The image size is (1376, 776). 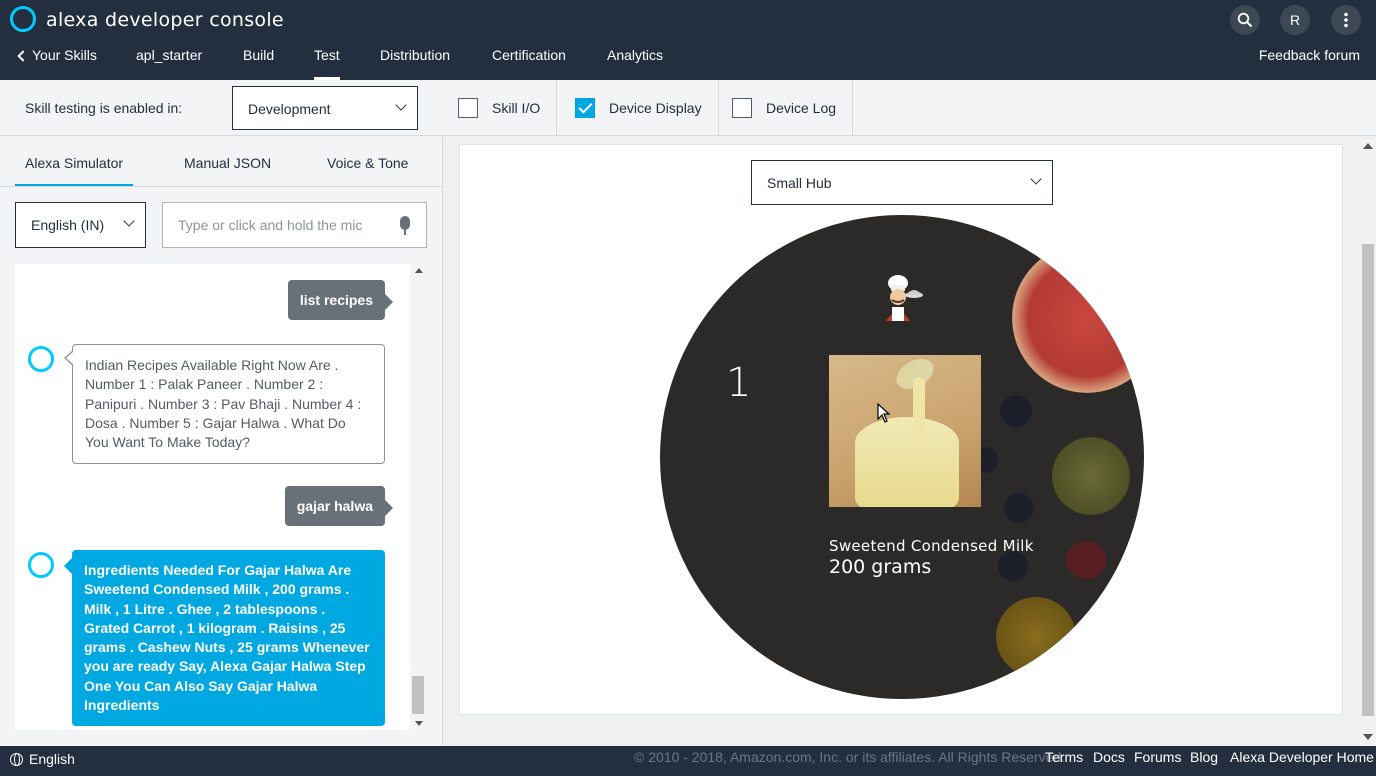 I want to click on chevron-left-icon, so click(x=23, y=56).